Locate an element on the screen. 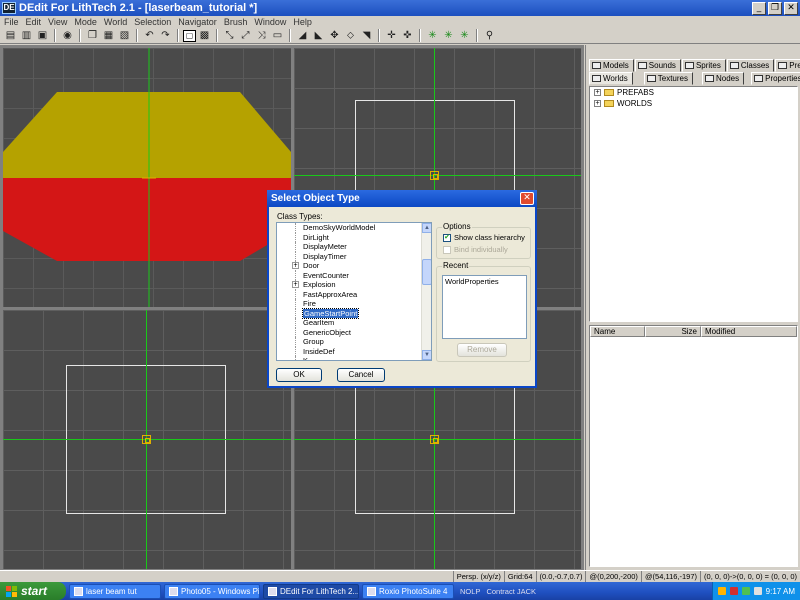 Image resolution: width=800 pixels, height=600 pixels. add-prefab-icon: ✳ is located at coordinates (464, 36).